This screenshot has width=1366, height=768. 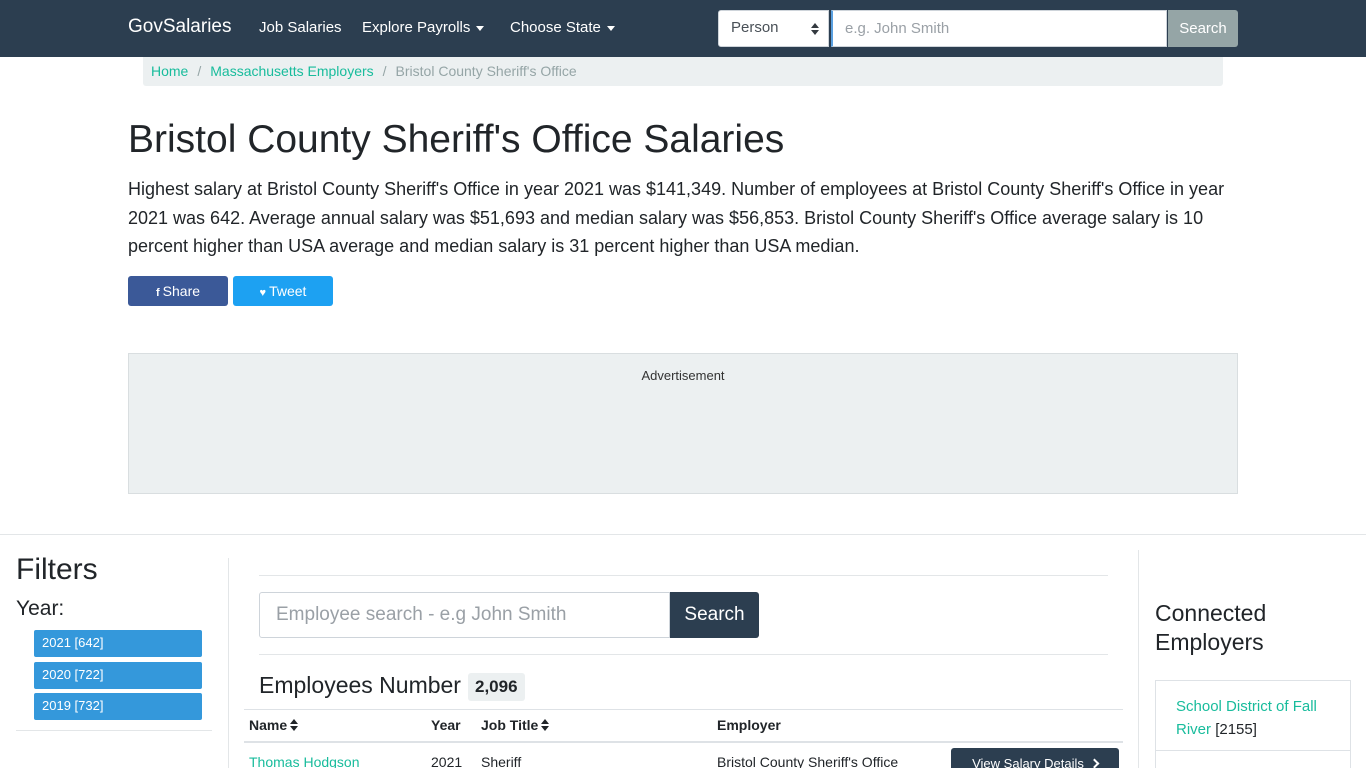 I want to click on employee-name-link: Thomas Hodgson, so click(x=304, y=761).